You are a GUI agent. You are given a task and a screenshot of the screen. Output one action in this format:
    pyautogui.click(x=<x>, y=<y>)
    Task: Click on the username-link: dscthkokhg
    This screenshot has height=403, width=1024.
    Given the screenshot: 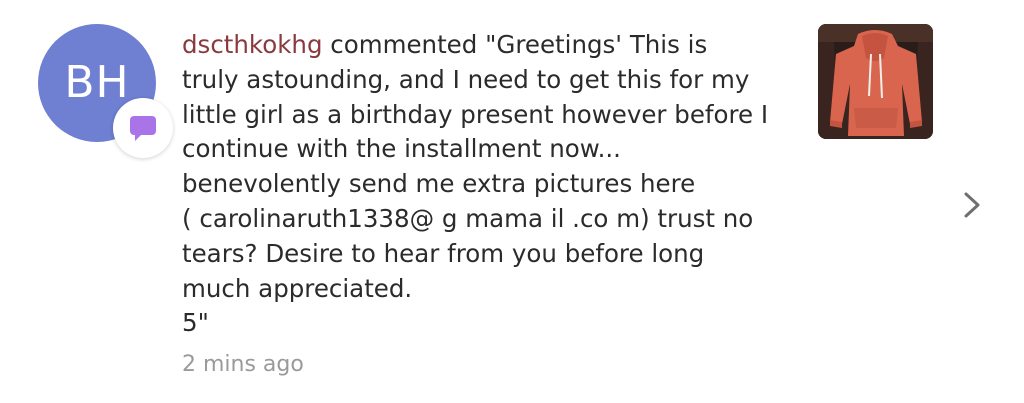 What is the action you would take?
    pyautogui.click(x=252, y=44)
    